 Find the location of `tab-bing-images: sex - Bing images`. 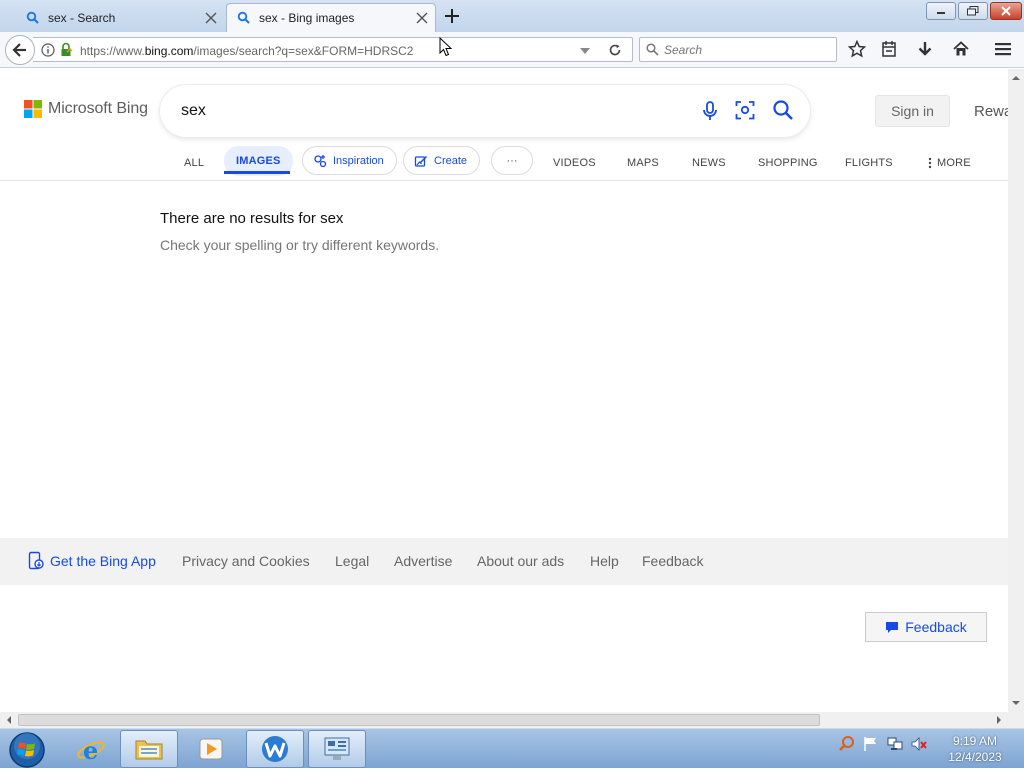

tab-bing-images: sex - Bing images is located at coordinates (331, 17).